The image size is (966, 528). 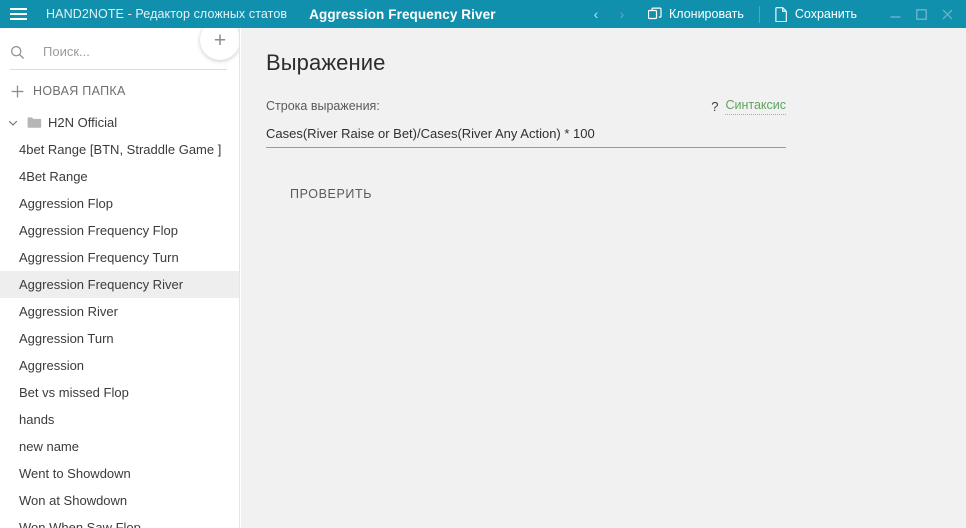 I want to click on expression-field, so click(x=526, y=136).